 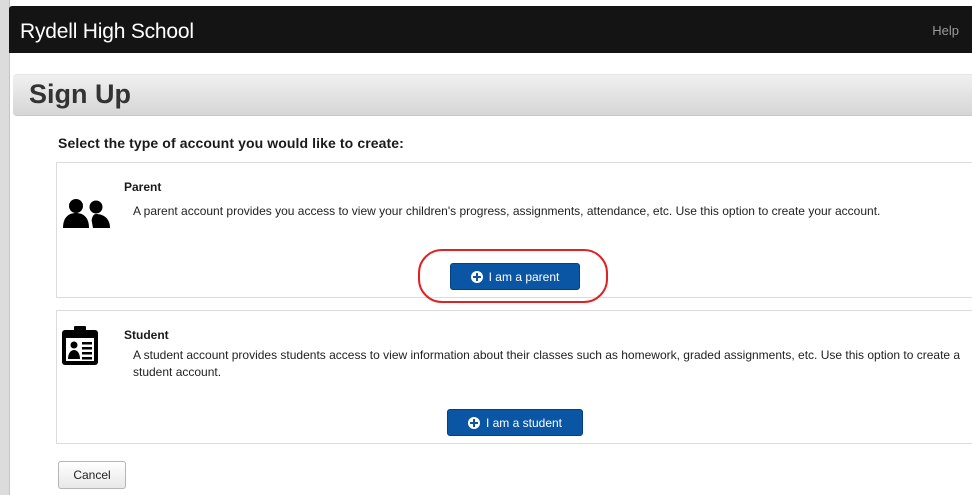 What do you see at coordinates (80, 345) in the screenshot?
I see `student-id-badge-icon` at bounding box center [80, 345].